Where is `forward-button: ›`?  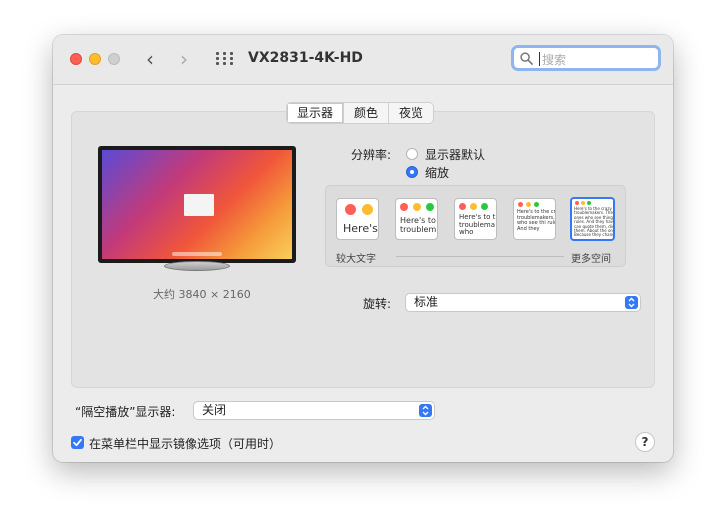
forward-button: › is located at coordinates (184, 59).